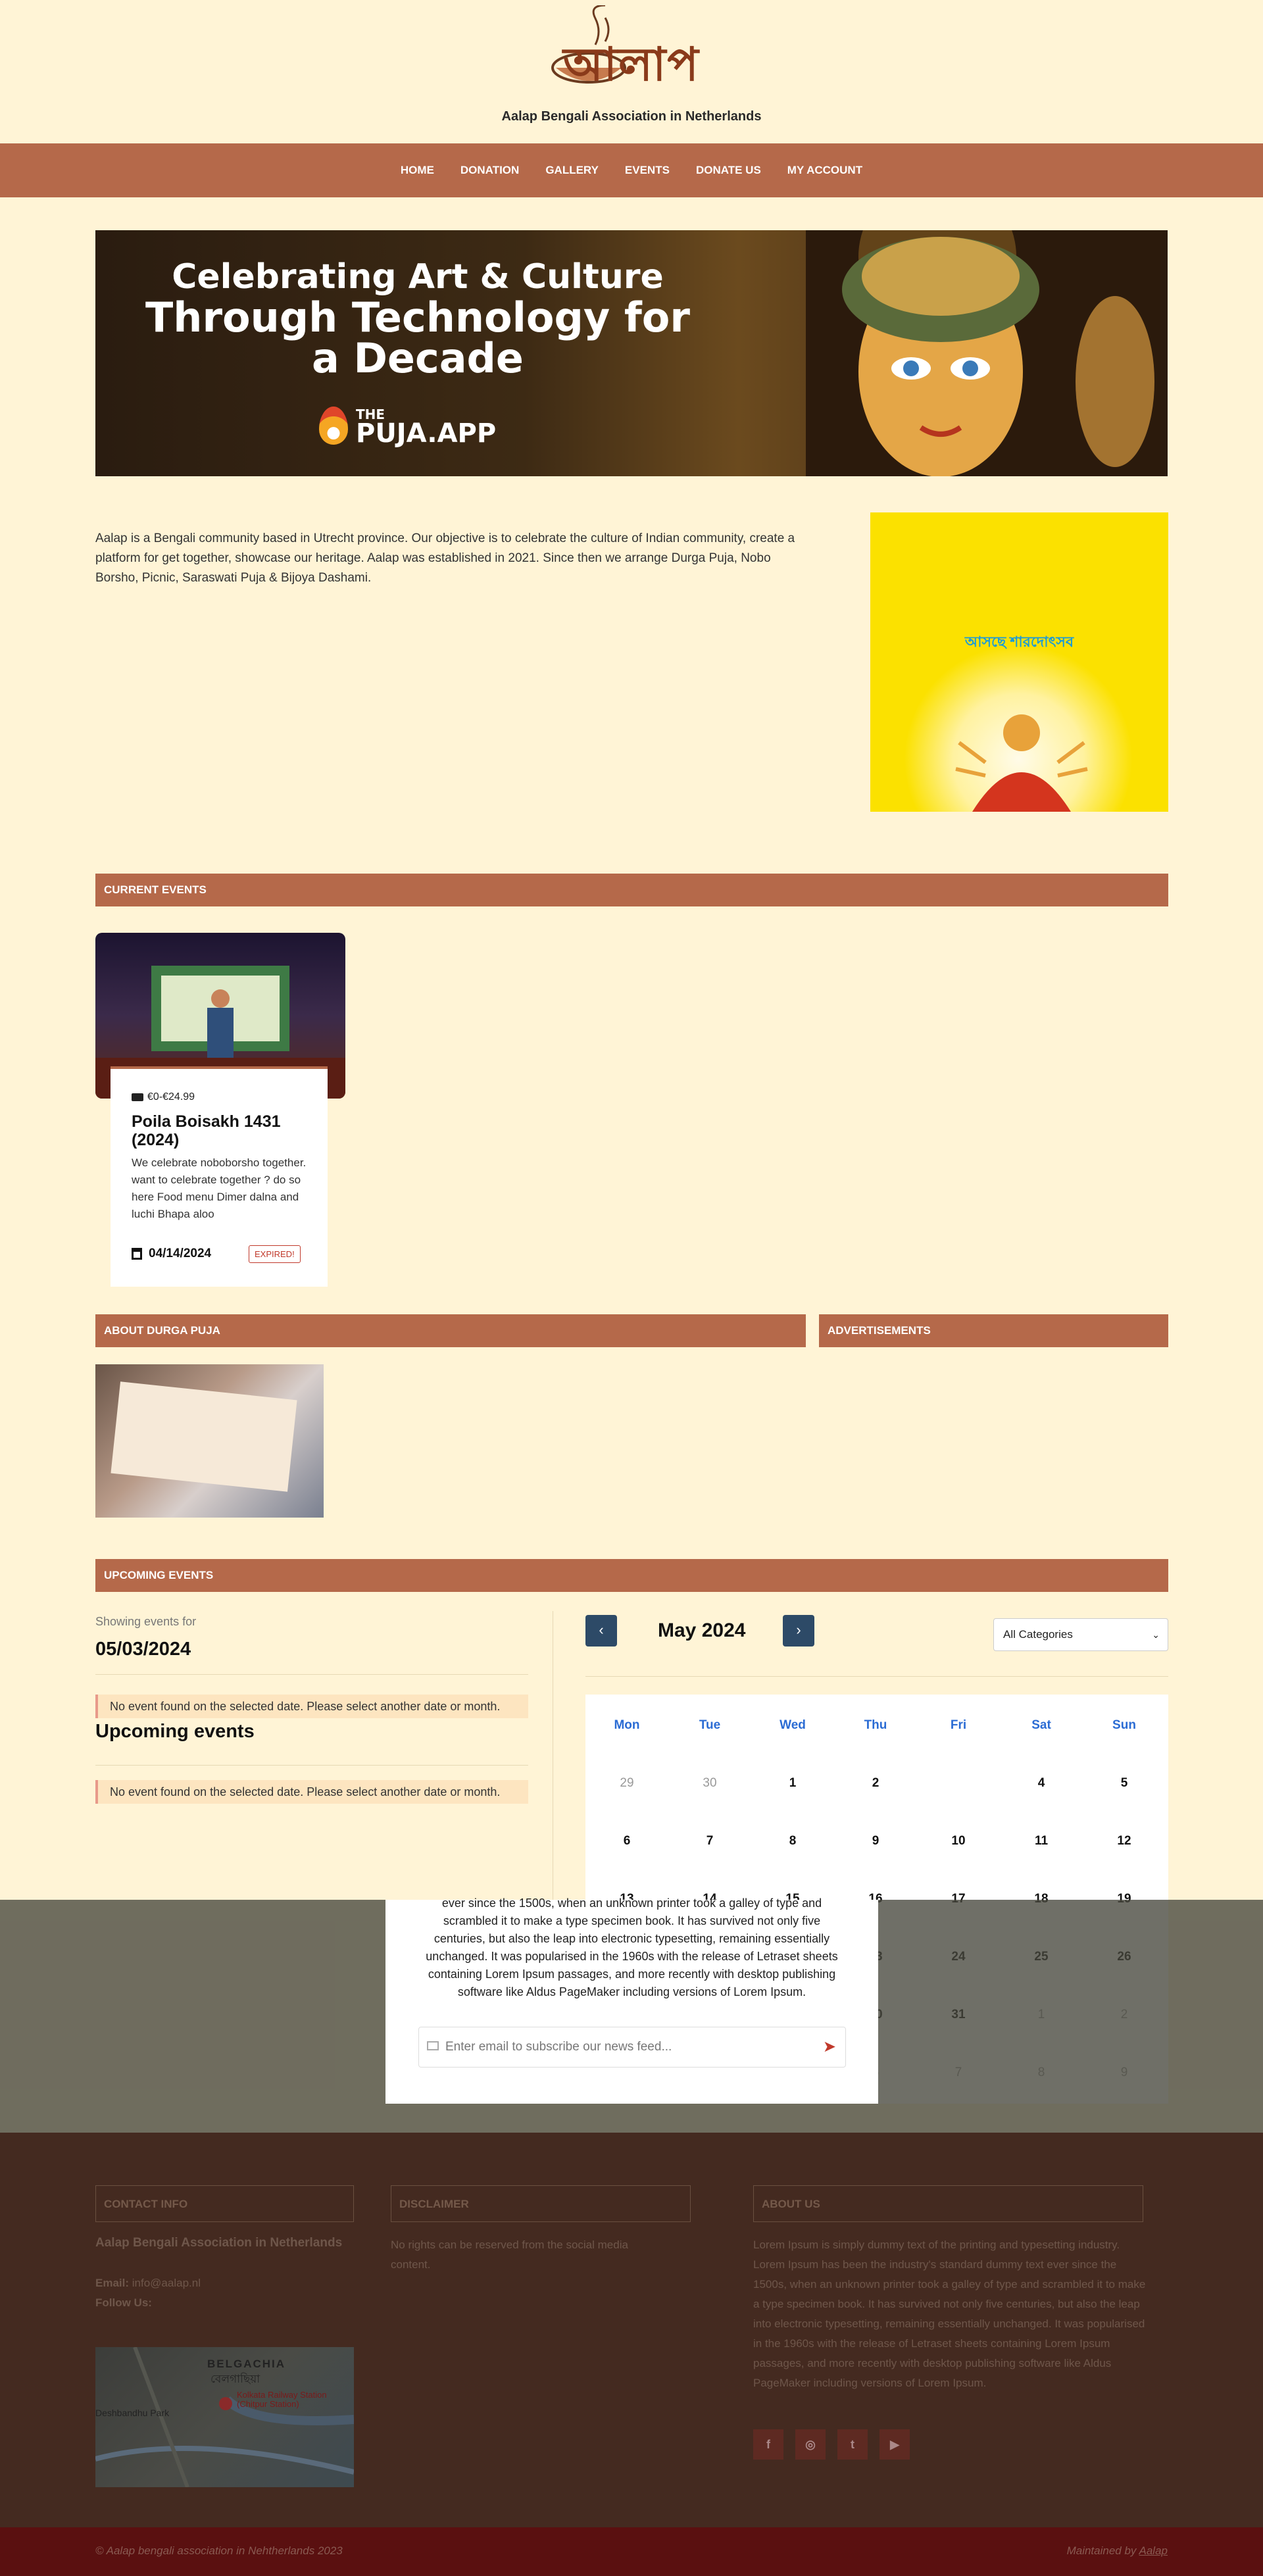 The image size is (1263, 2576). What do you see at coordinates (418, 358) in the screenshot?
I see `banner-line-3: a Decade` at bounding box center [418, 358].